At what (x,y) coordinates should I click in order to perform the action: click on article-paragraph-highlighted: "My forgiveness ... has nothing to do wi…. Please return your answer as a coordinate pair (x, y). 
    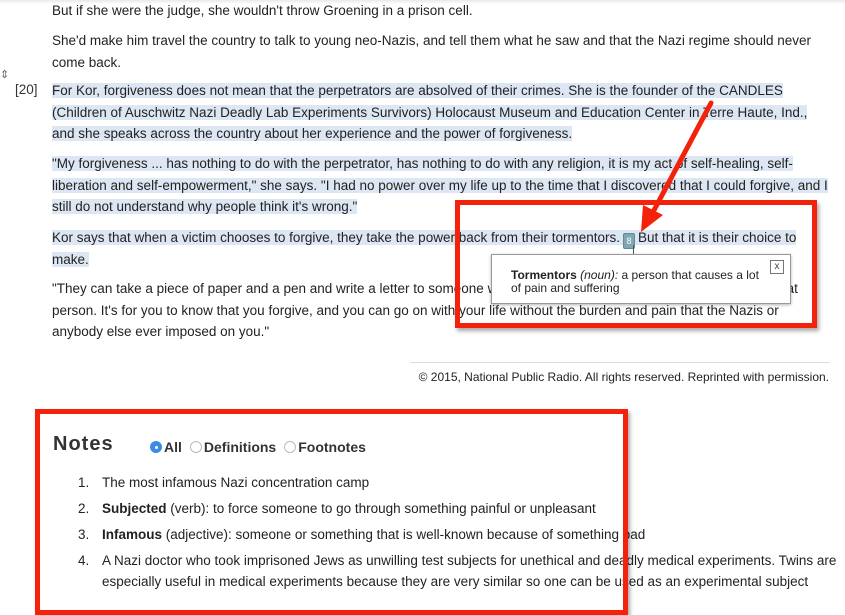
    Looking at the image, I should click on (442, 185).